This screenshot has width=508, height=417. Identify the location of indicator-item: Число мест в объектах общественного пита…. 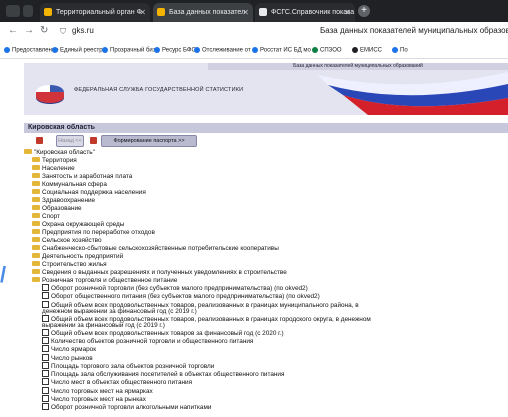
(117, 382).